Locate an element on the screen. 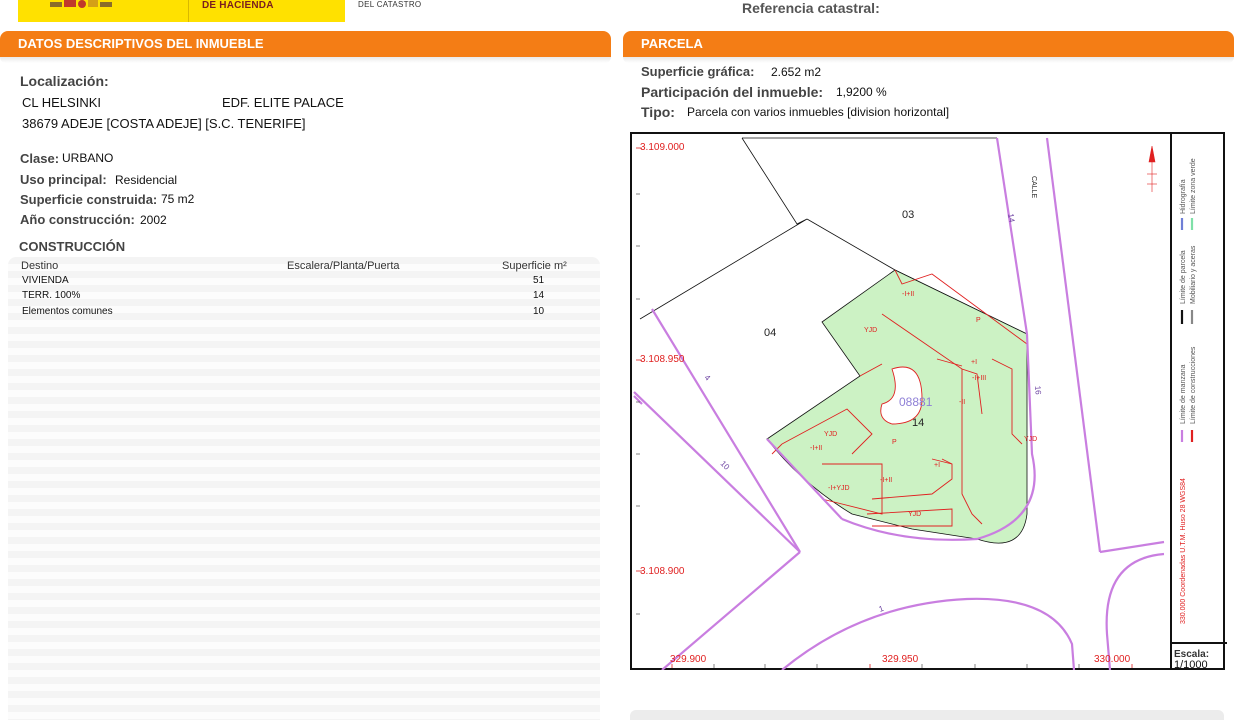  parcela-section-header: PARCELA is located at coordinates (928, 44).